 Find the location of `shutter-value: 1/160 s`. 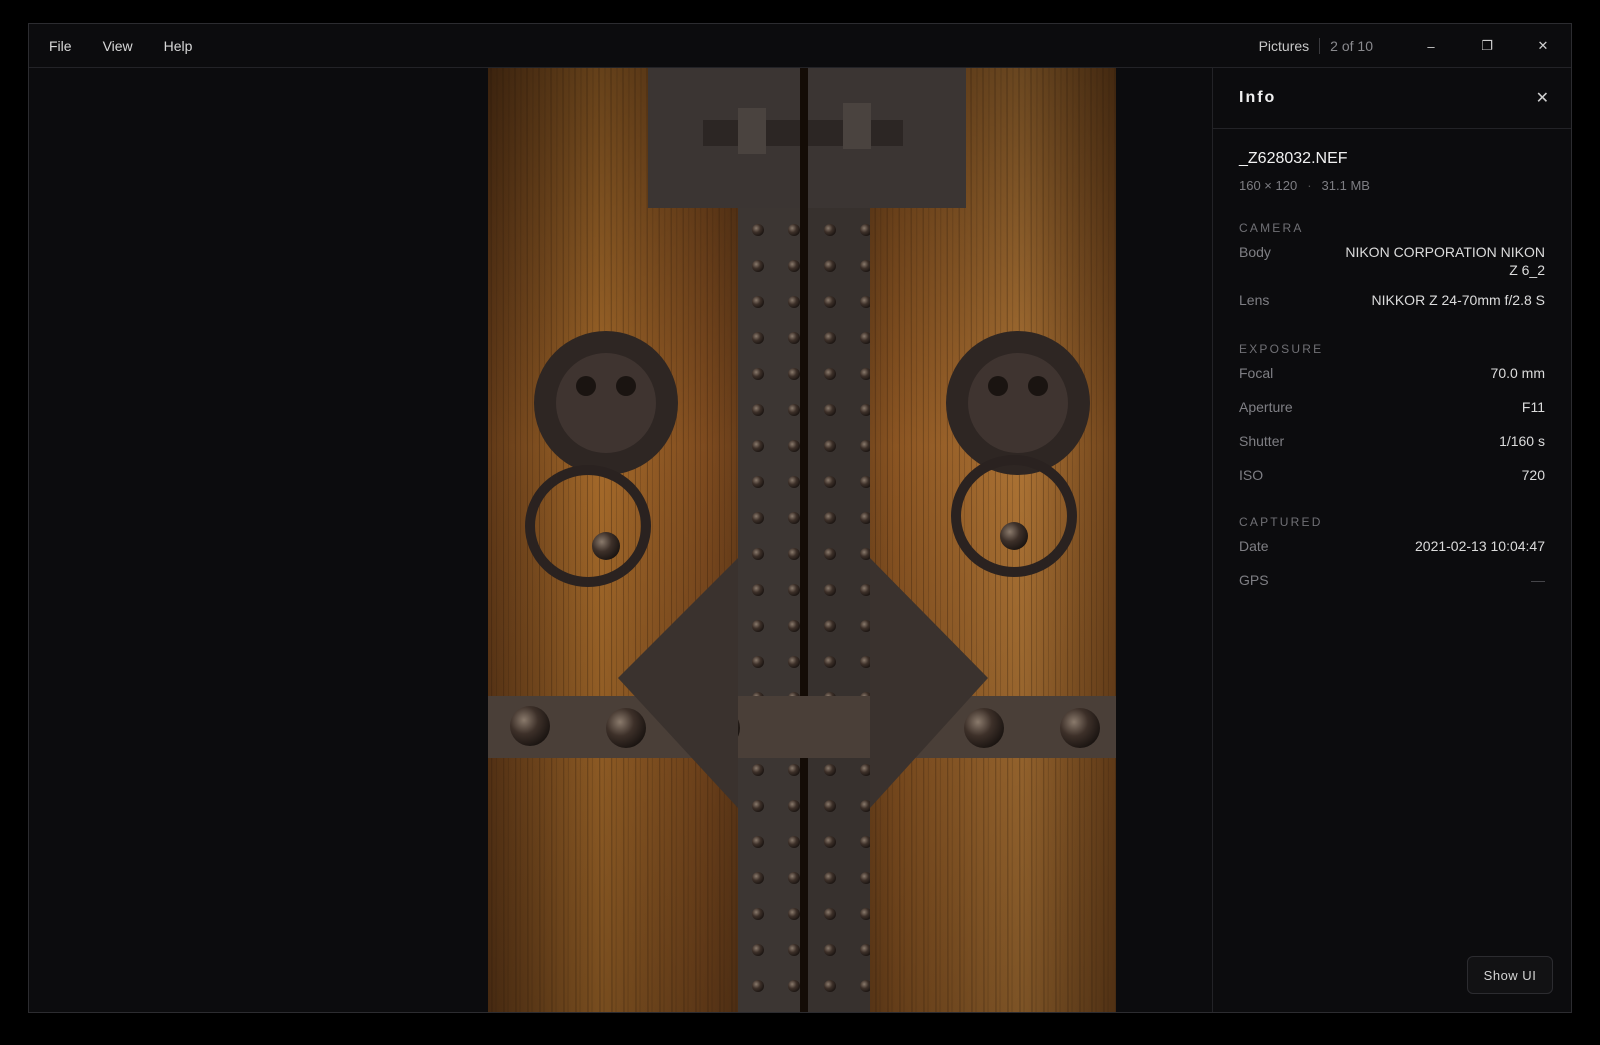

shutter-value: 1/160 s is located at coordinates (1522, 441).